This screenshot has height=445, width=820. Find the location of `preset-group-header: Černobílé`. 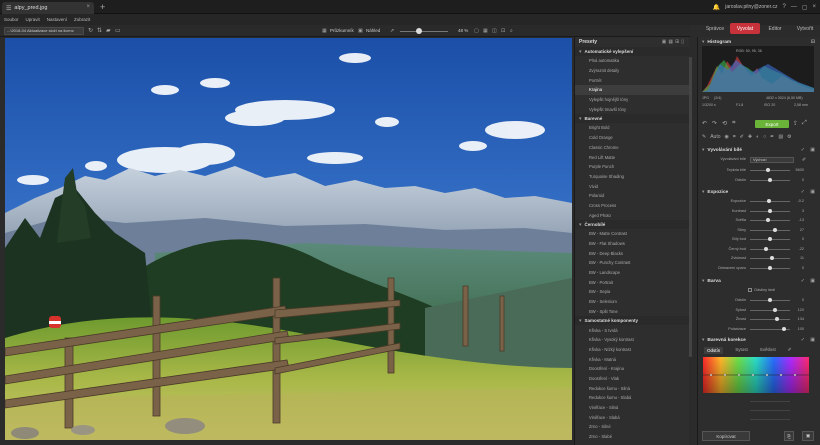

preset-group-header: Černobílé is located at coordinates (632, 224).